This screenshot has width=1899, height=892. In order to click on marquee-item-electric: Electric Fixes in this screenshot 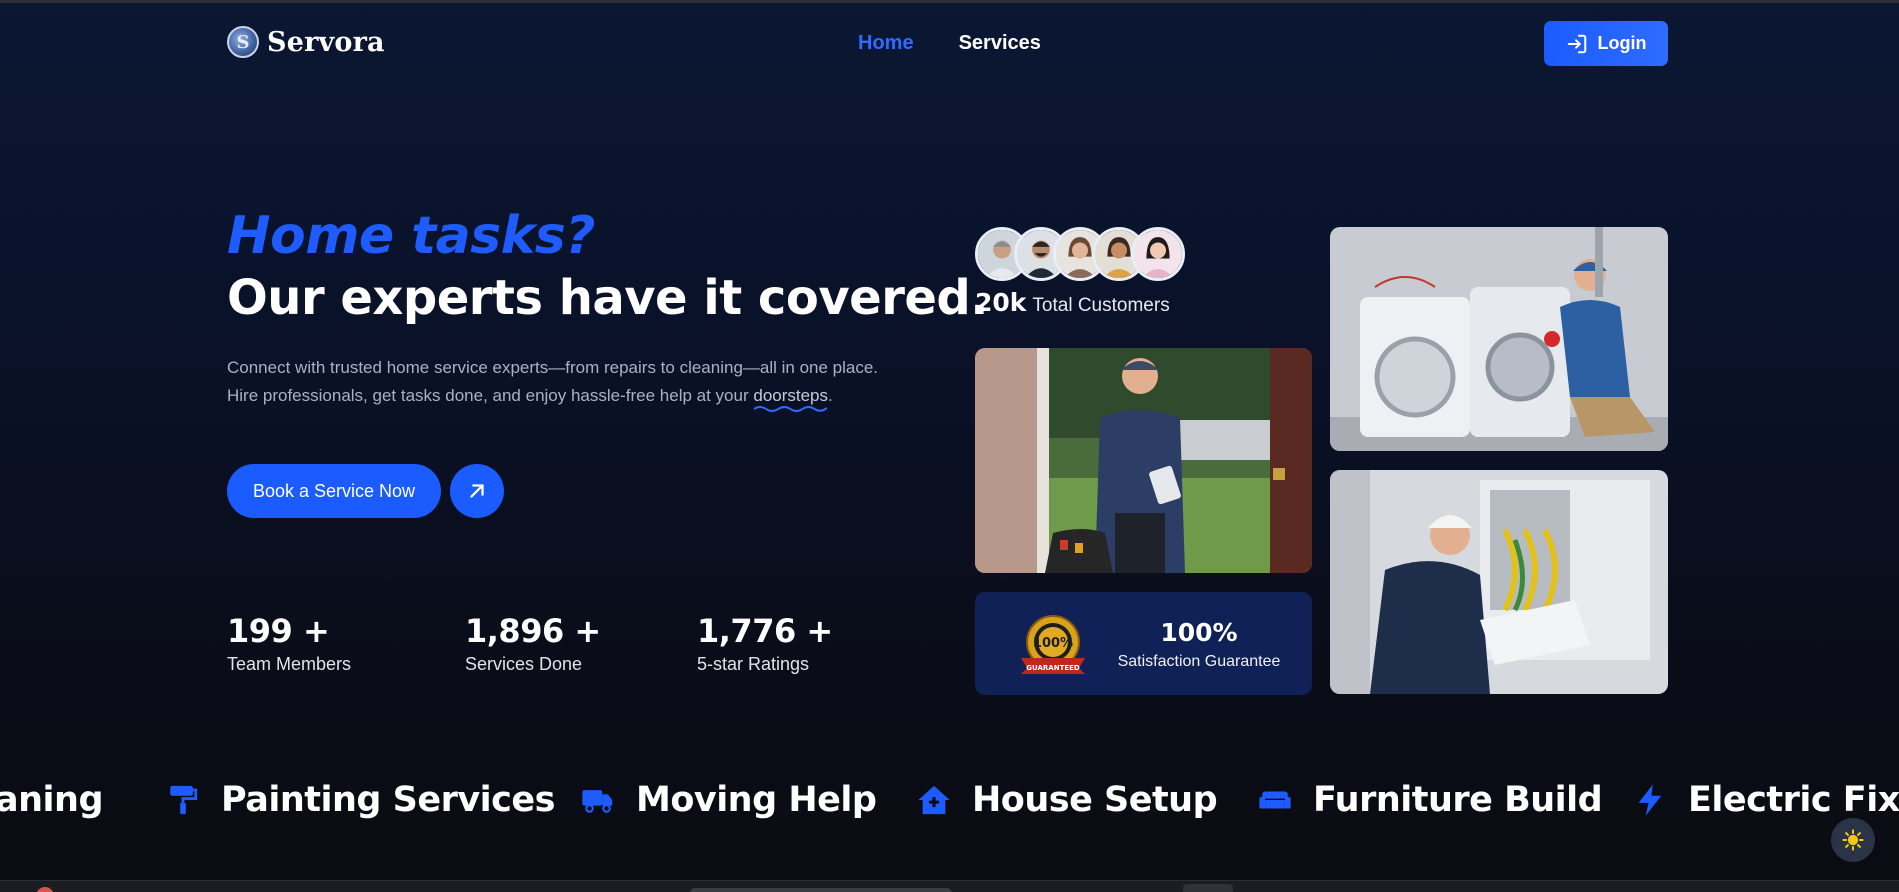, I will do `click(1765, 800)`.